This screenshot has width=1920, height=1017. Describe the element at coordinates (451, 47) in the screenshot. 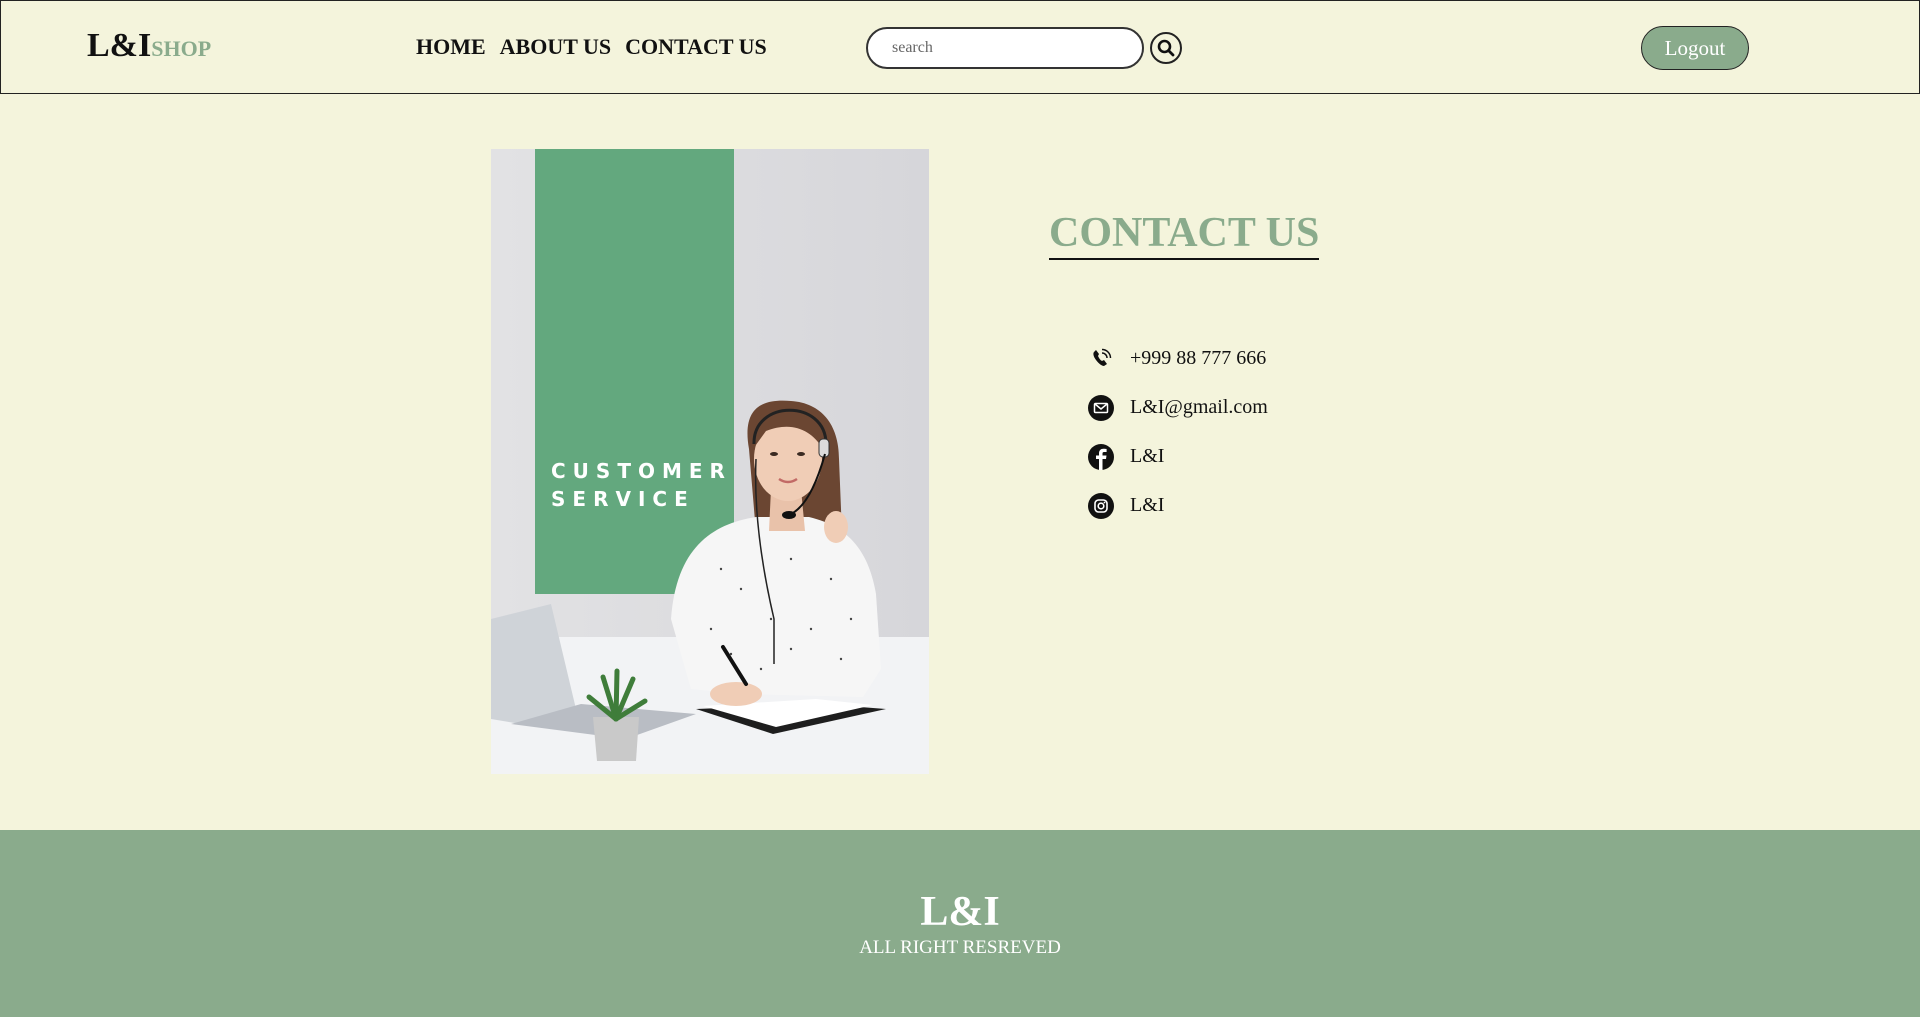

I see `nav-home: HOME` at that location.